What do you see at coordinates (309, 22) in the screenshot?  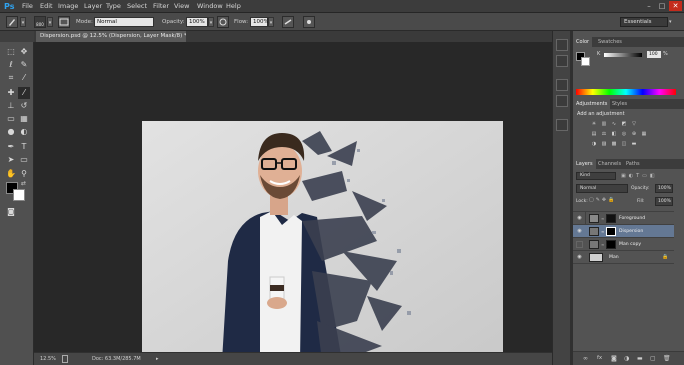 I see `pressure-size-button` at bounding box center [309, 22].